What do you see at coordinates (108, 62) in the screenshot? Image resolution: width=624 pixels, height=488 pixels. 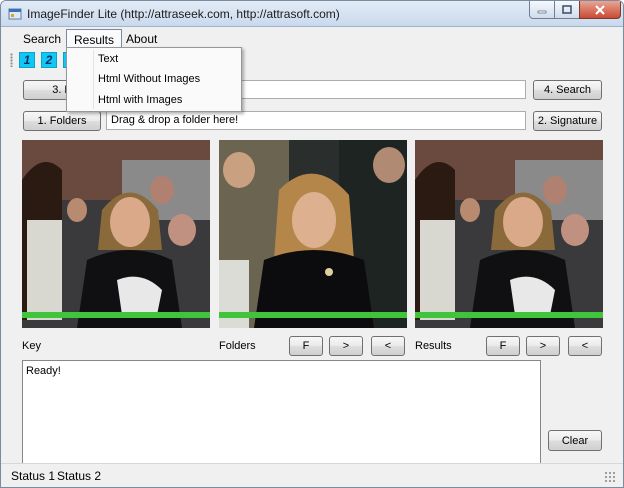 I see `menu-item-text: Text` at bounding box center [108, 62].